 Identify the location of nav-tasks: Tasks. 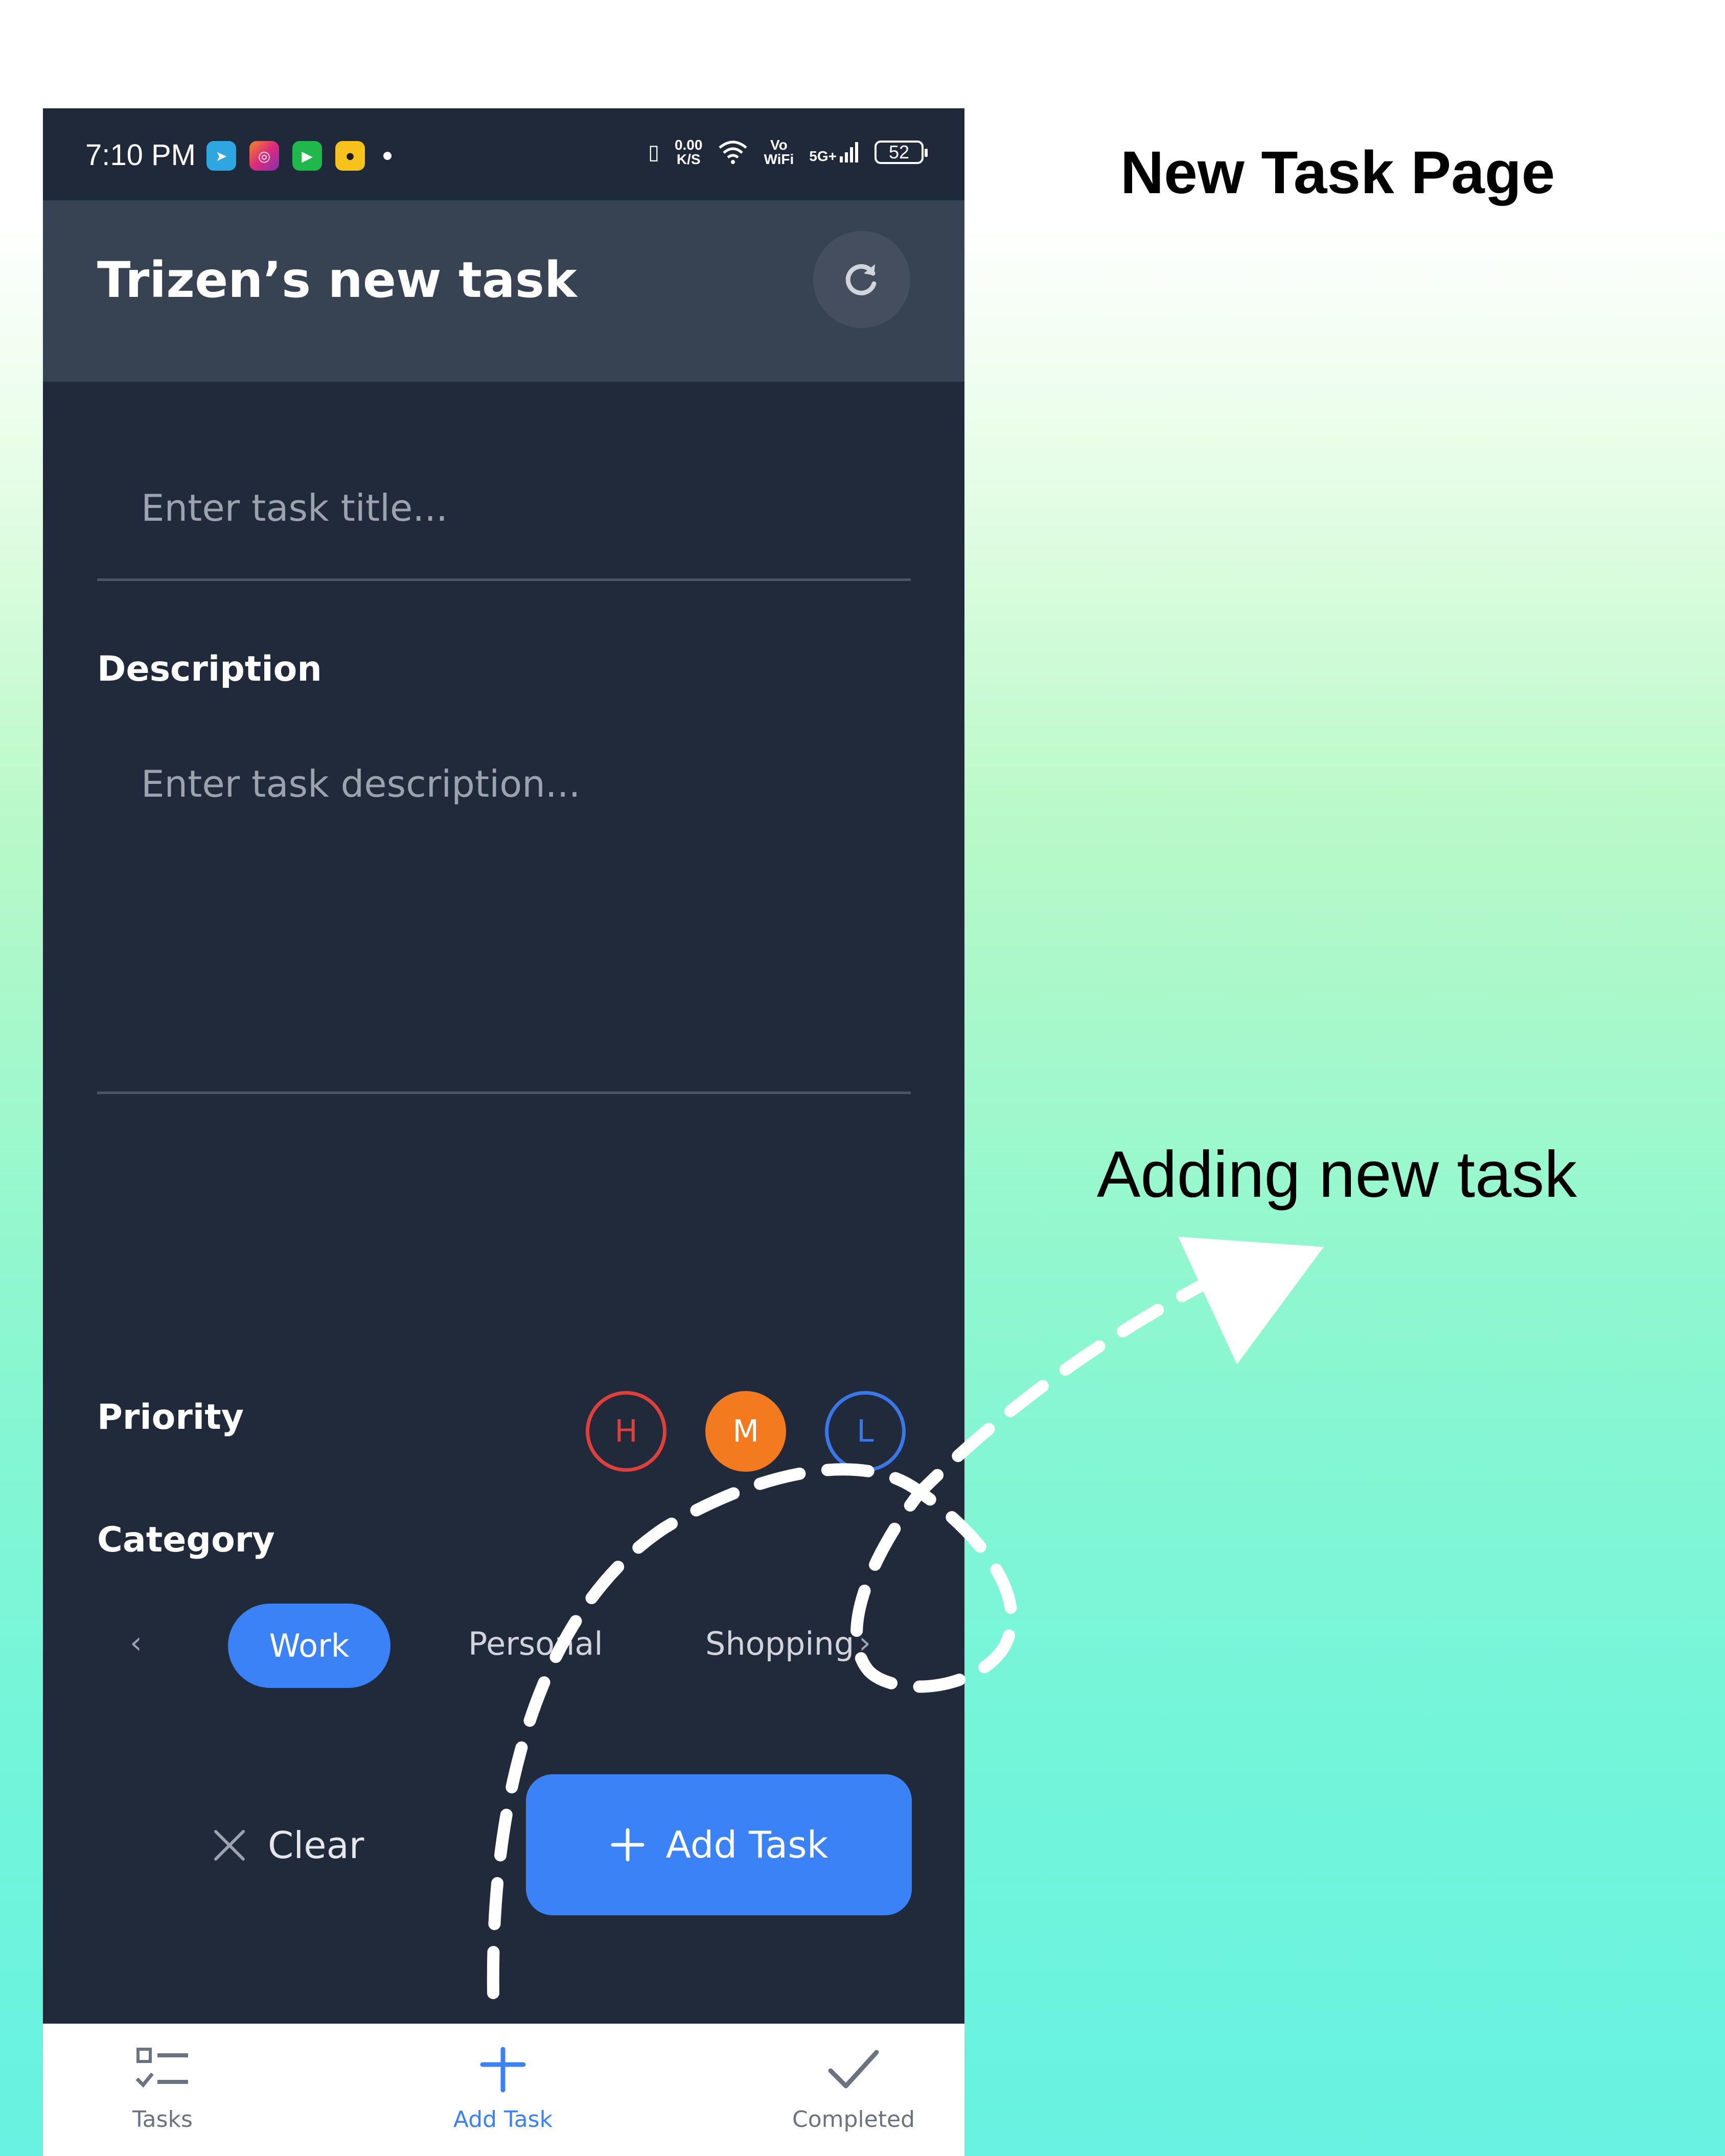
(162, 2088).